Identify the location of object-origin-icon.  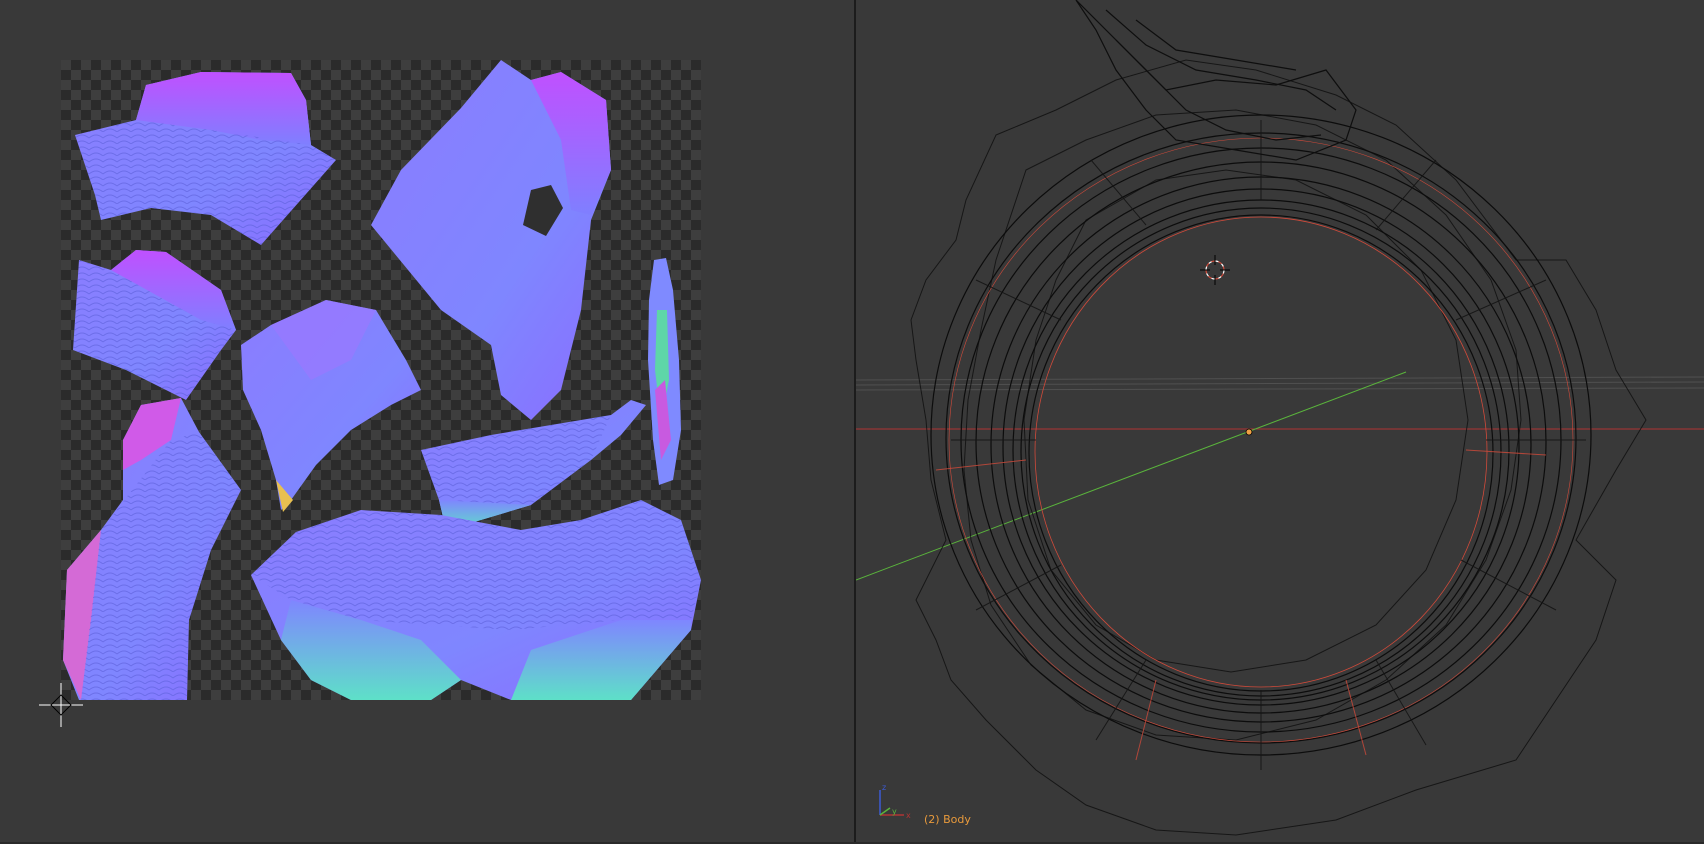
(1249, 432).